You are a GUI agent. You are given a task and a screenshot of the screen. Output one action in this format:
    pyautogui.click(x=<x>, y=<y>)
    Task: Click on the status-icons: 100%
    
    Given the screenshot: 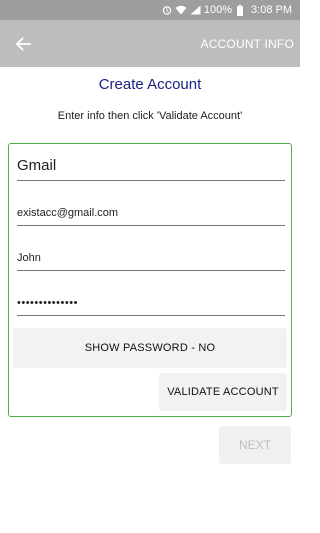 What is the action you would take?
    pyautogui.click(x=203, y=10)
    